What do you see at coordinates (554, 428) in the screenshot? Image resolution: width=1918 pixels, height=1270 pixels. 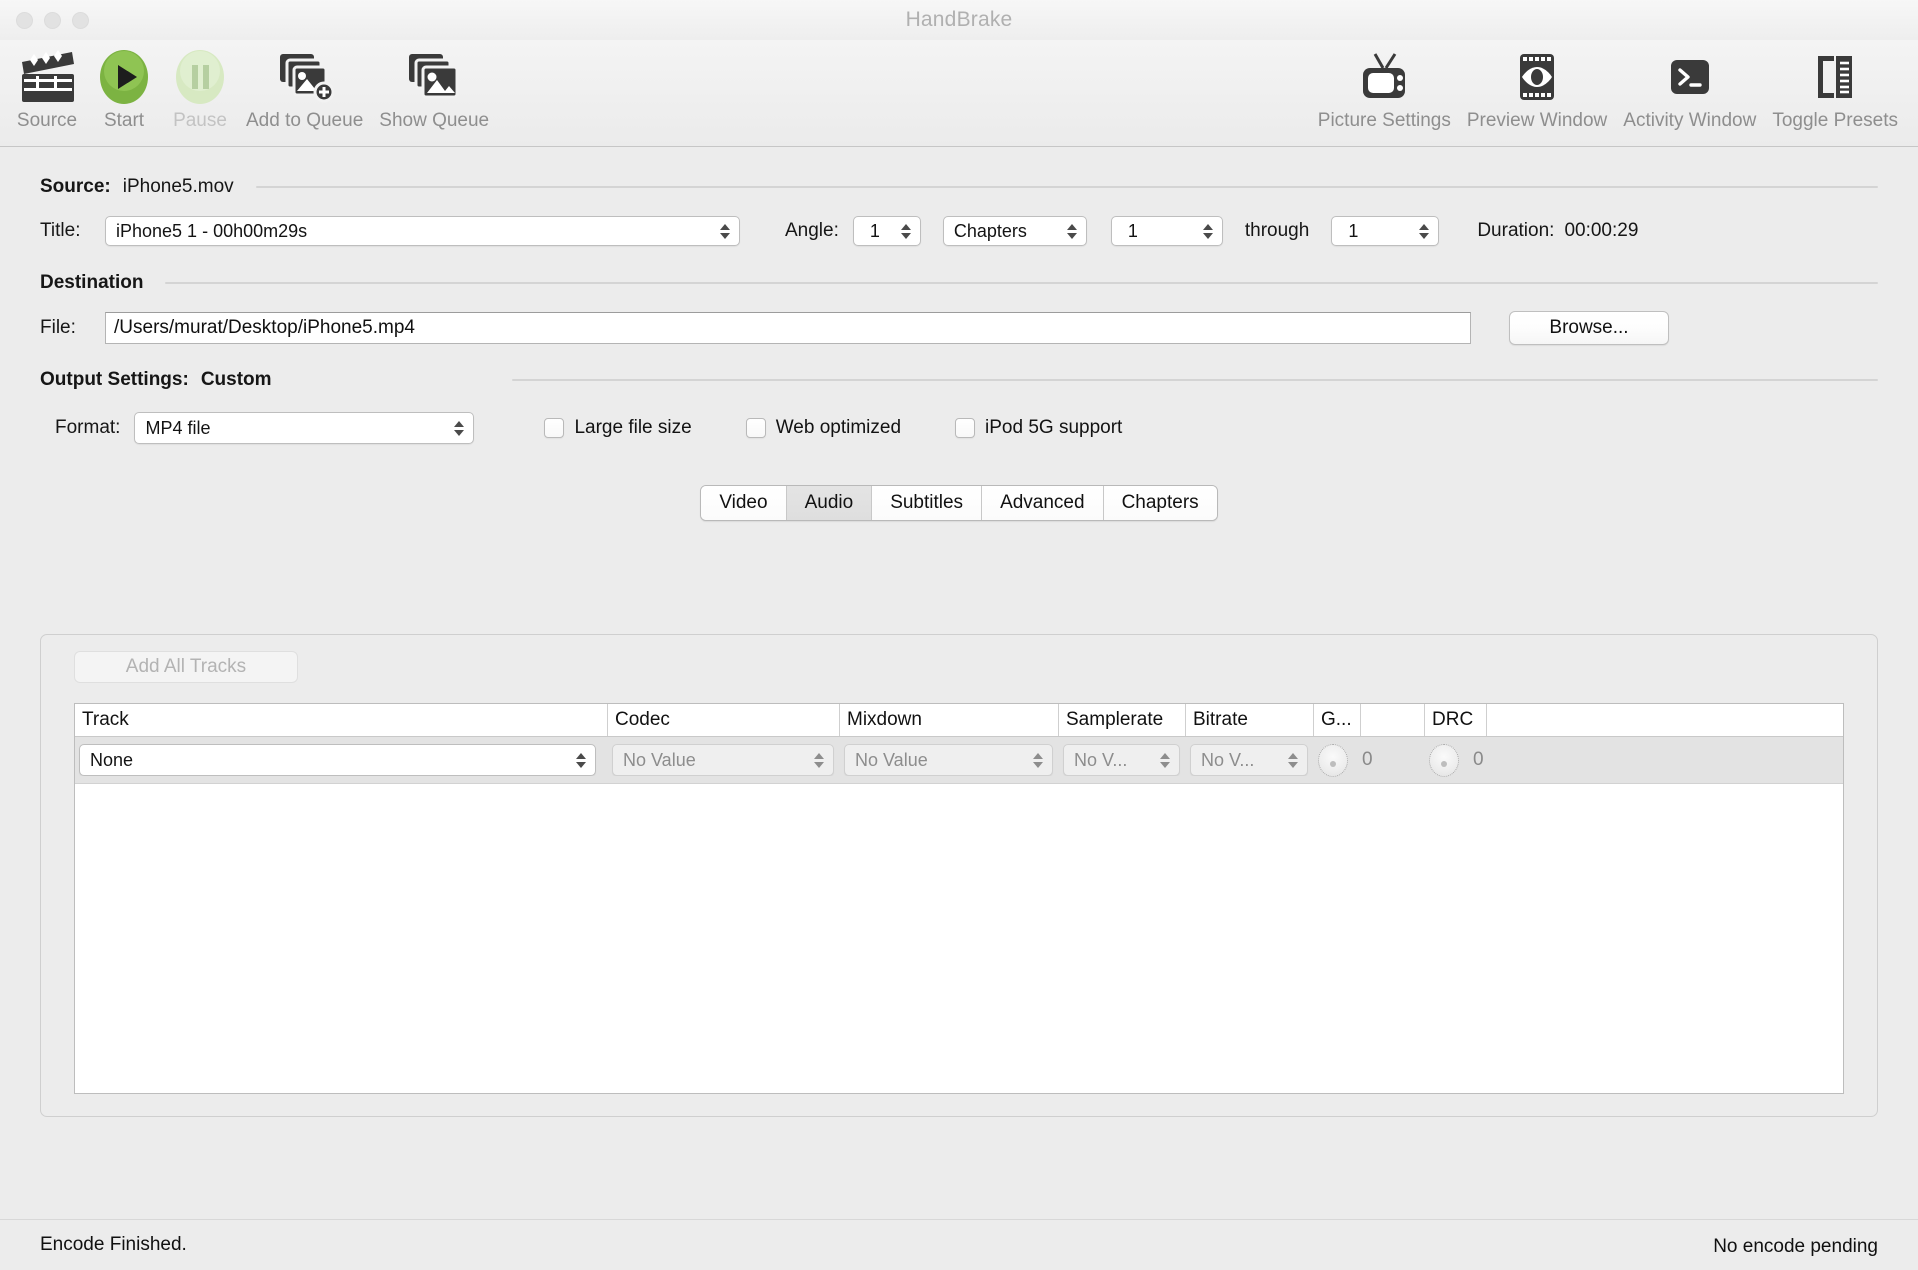 I see `large-file-size-checkbox` at bounding box center [554, 428].